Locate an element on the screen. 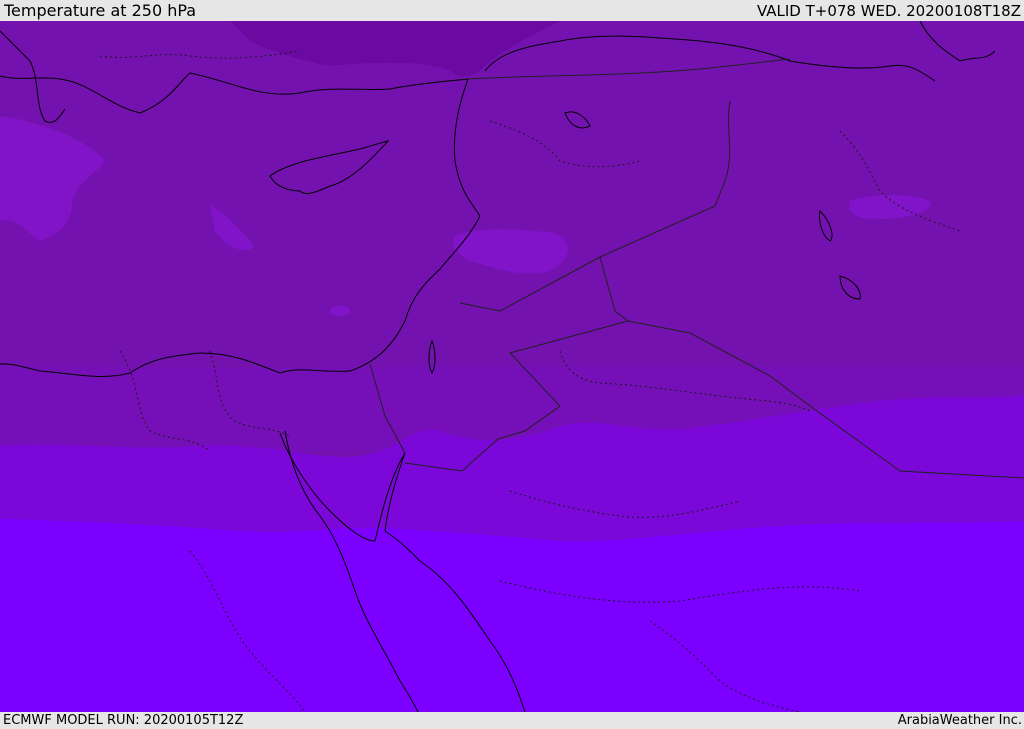 Image resolution: width=1024 pixels, height=729 pixels. model-run-label: ECMWF MODEL RUN: 20200105T12Z is located at coordinates (123, 720).